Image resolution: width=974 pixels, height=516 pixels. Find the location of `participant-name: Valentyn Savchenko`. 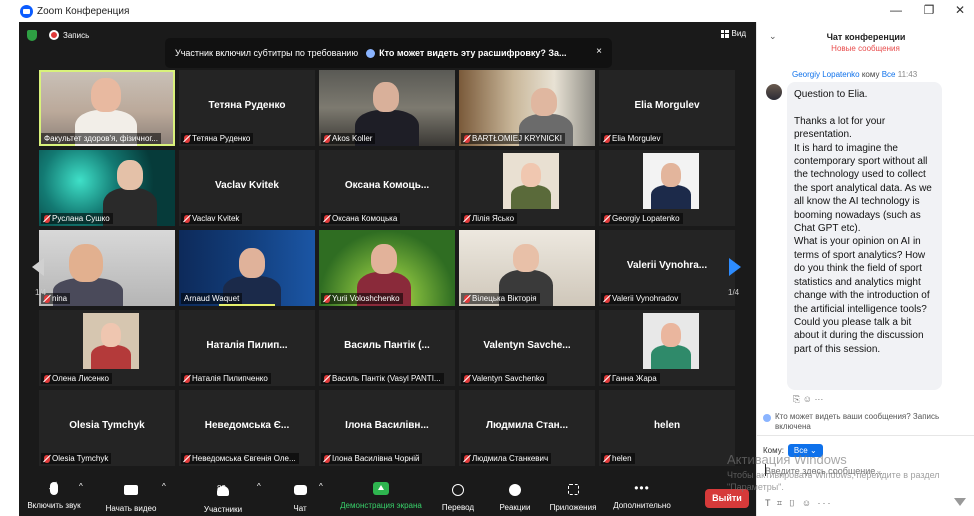

participant-name: Valentyn Savchenko is located at coordinates (508, 378).